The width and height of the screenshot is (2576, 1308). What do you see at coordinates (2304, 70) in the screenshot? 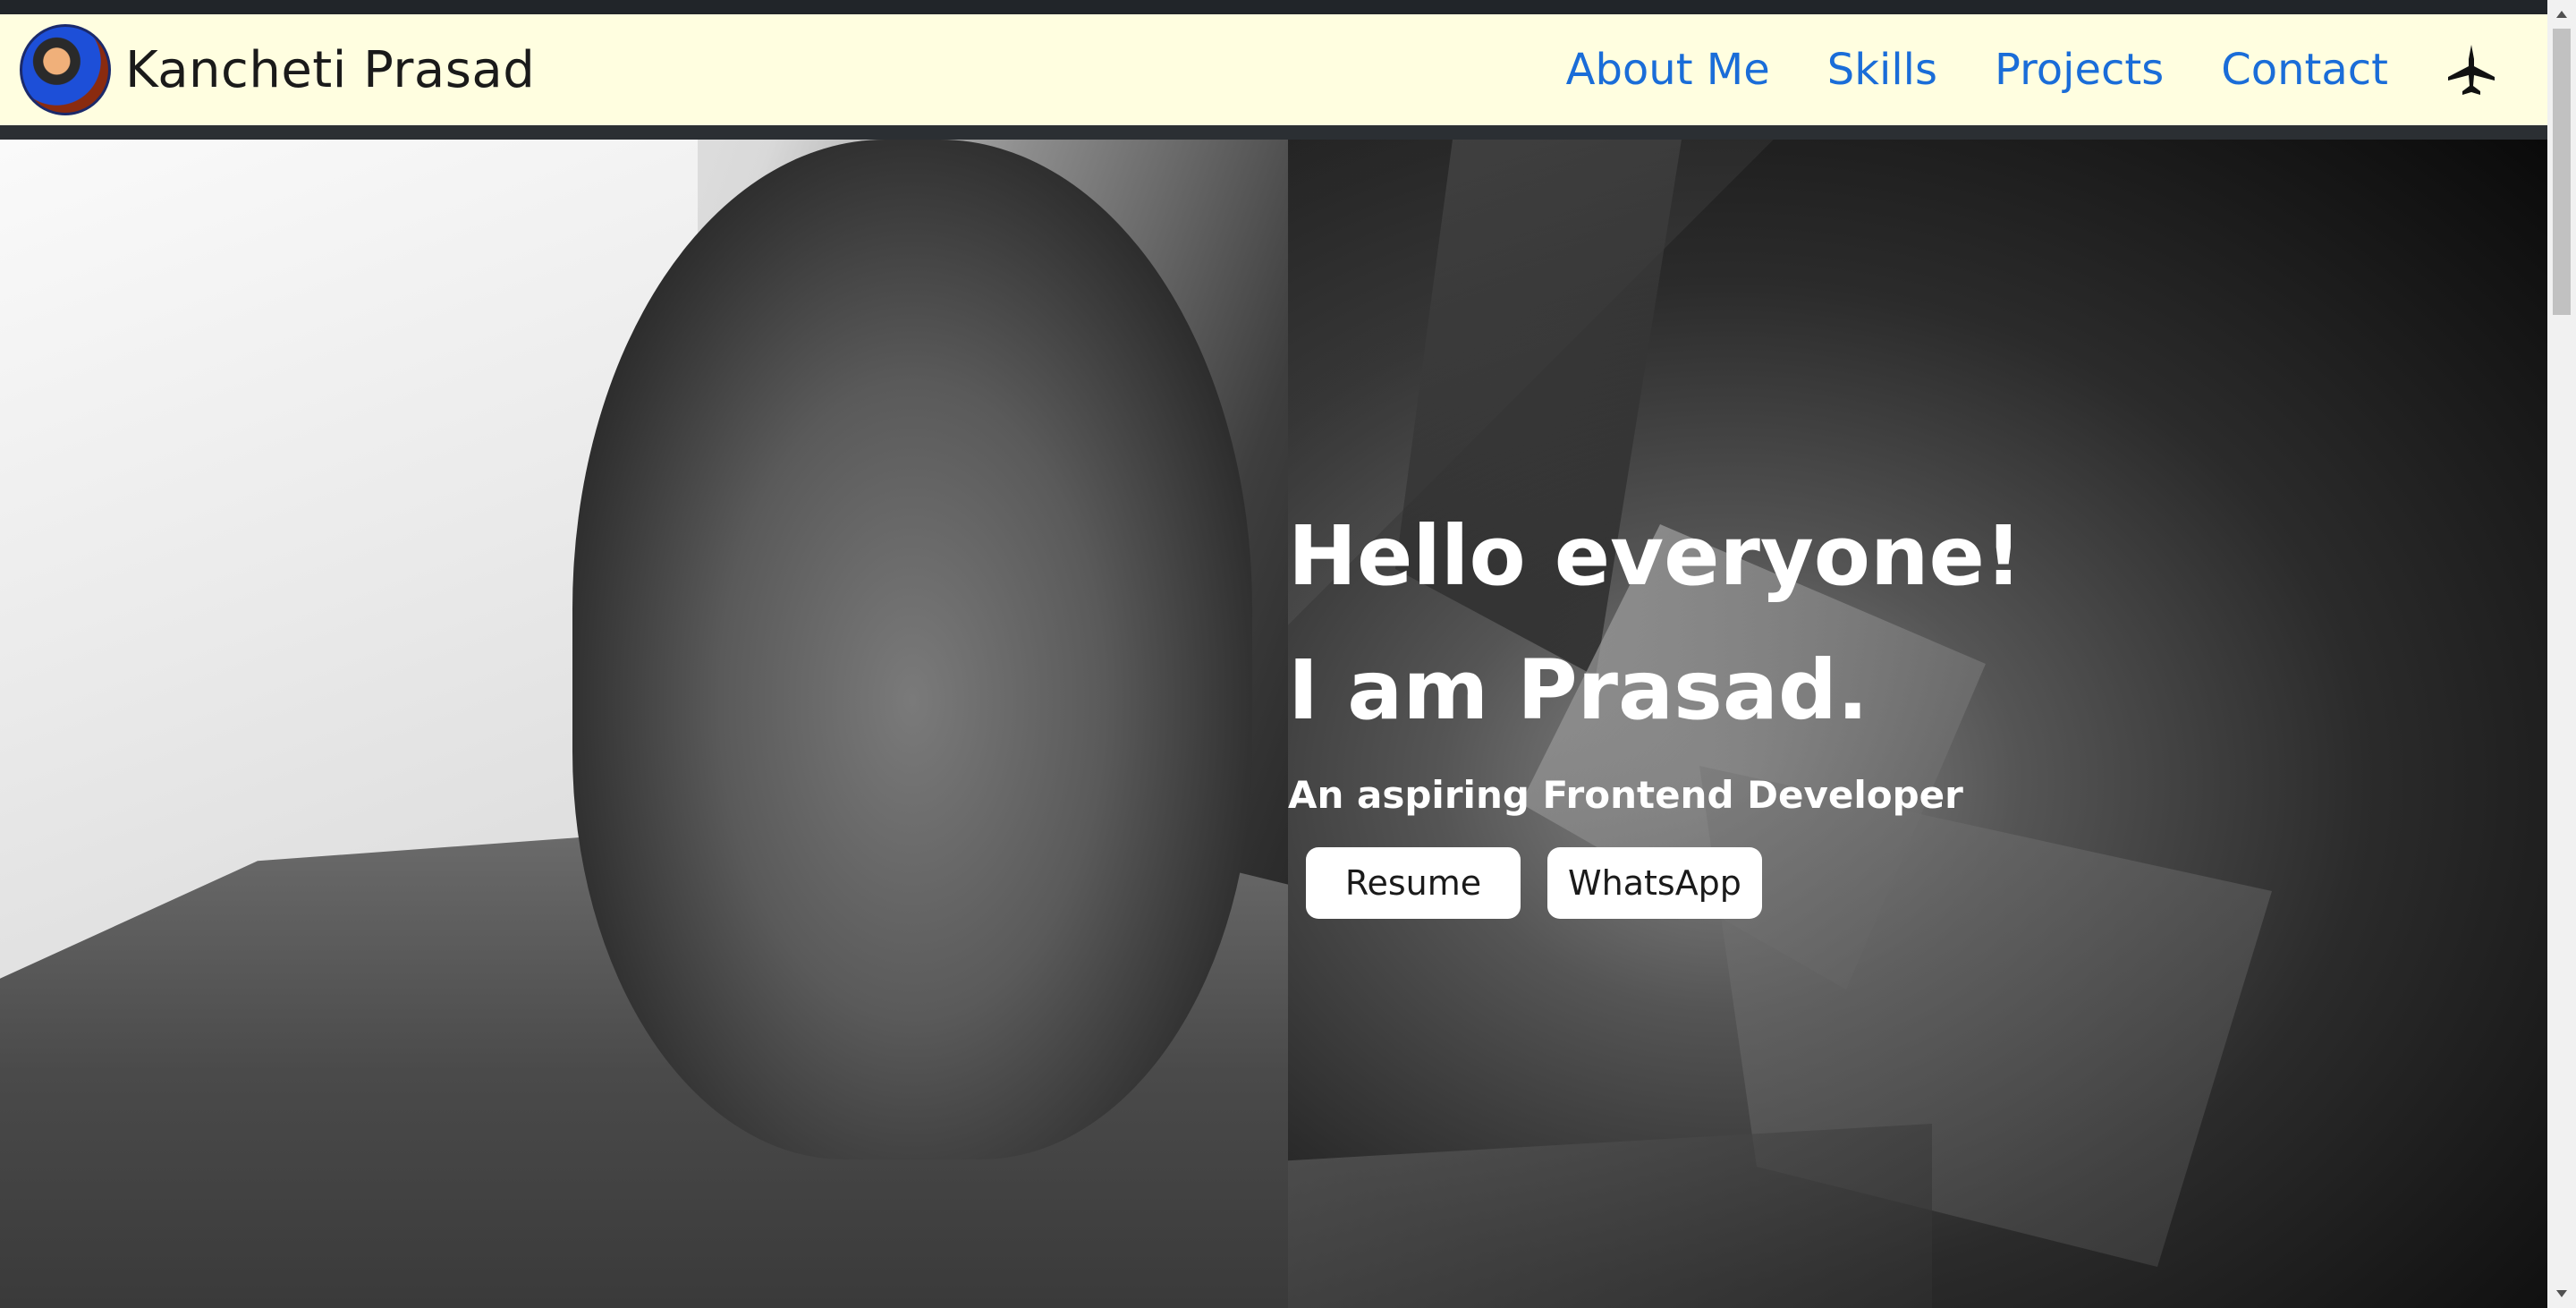
I see `nav-link-contact: Contact` at bounding box center [2304, 70].